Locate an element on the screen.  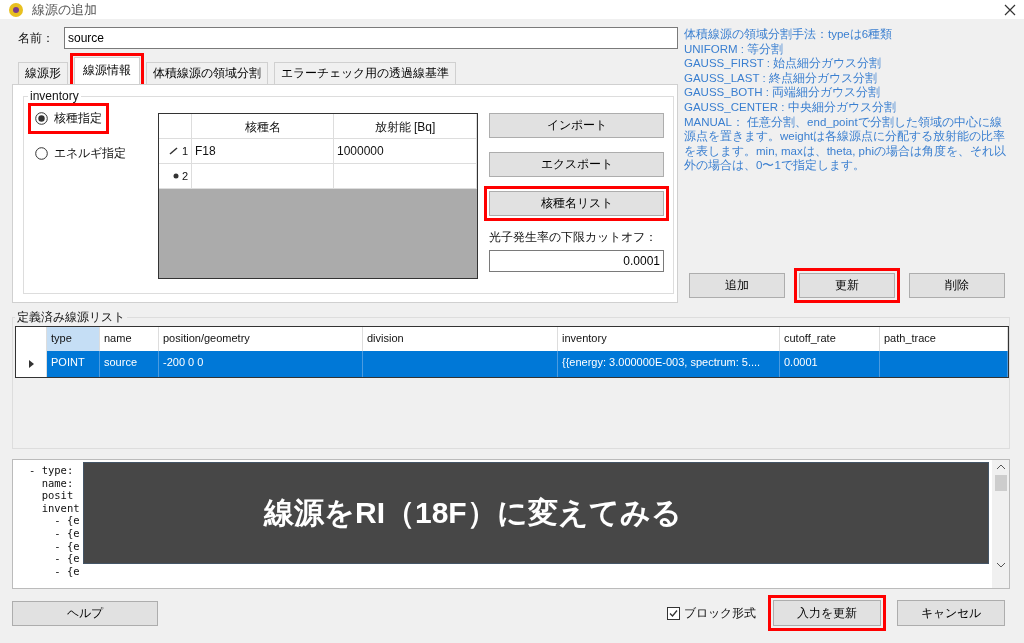
tab: 体積線源の領域分割 is located at coordinates (207, 73).